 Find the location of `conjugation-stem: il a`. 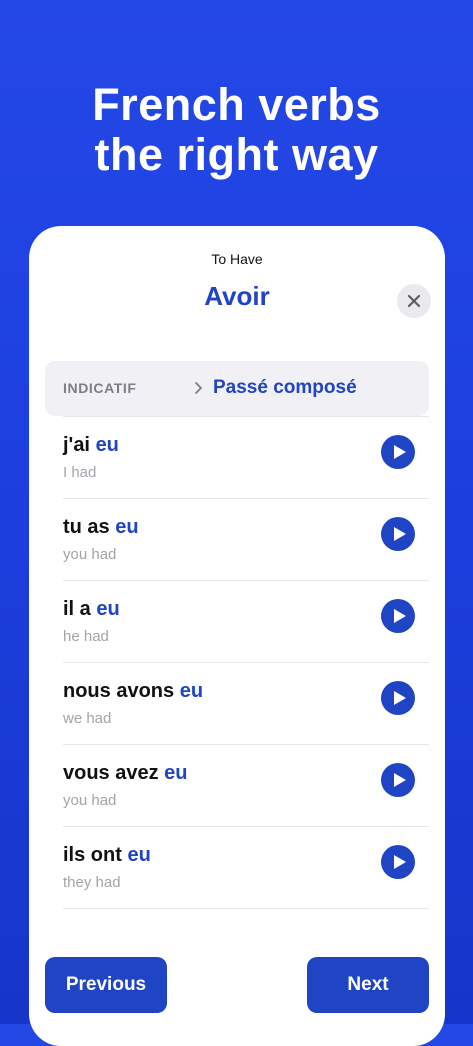

conjugation-stem: il a is located at coordinates (80, 609).